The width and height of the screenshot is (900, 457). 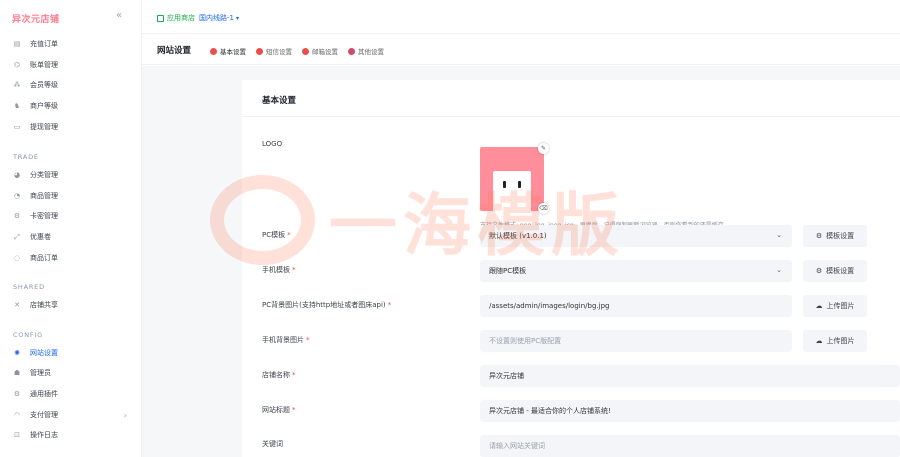 What do you see at coordinates (279, 270) in the screenshot?
I see `mobile-template-label: 手机模板 *` at bounding box center [279, 270].